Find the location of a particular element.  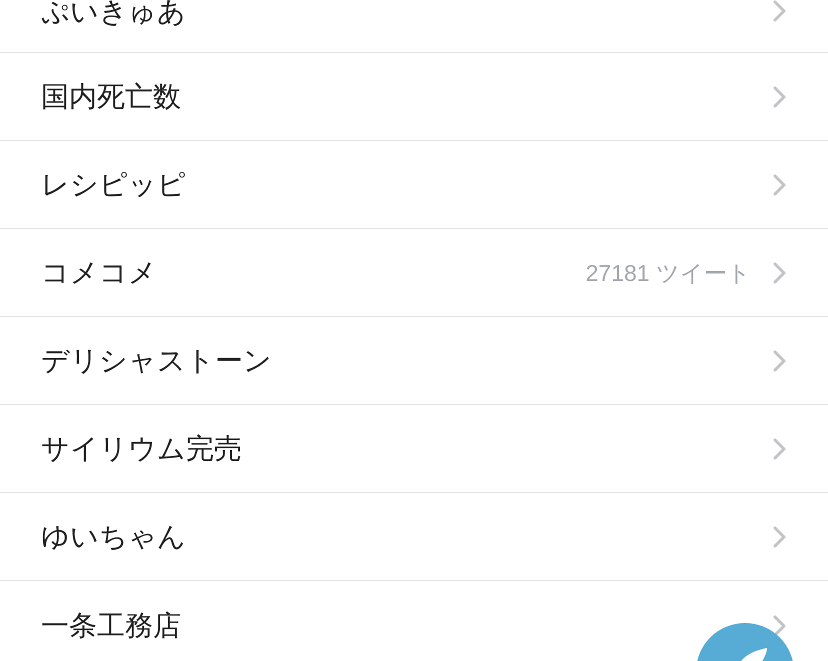

trend-name: 一条工務店 is located at coordinates (111, 626).